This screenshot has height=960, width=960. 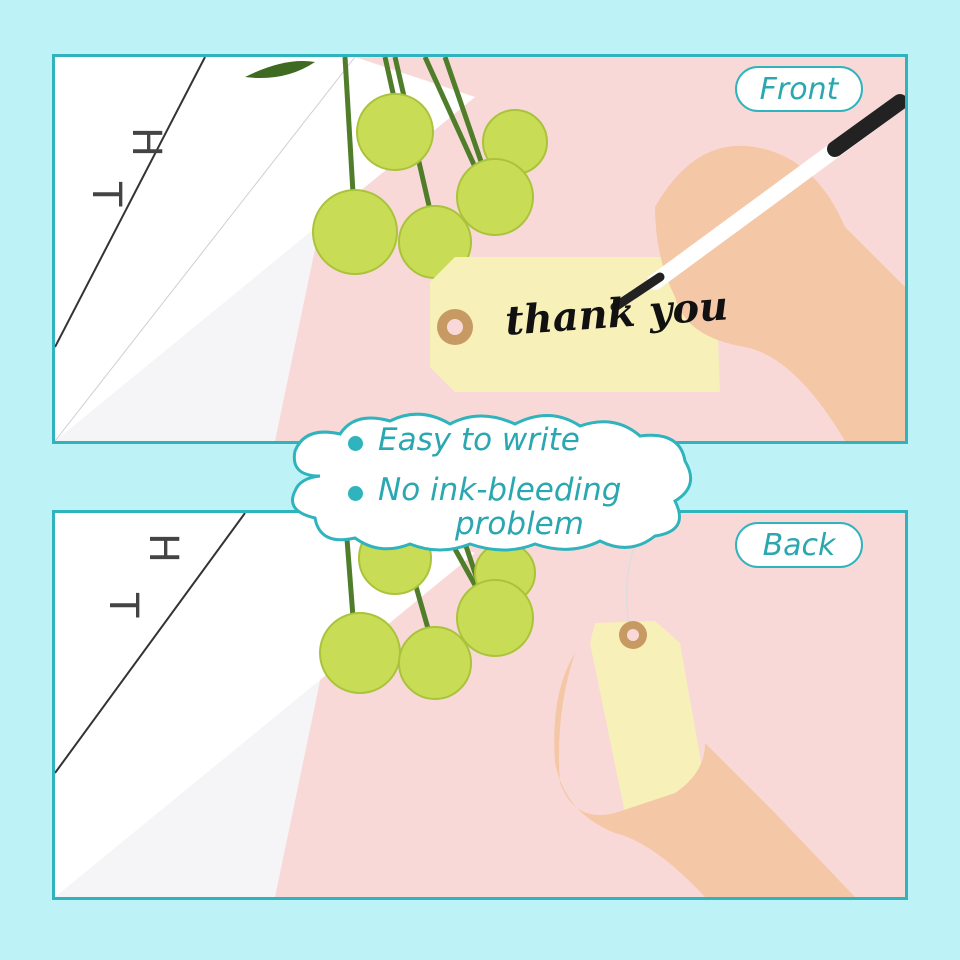 What do you see at coordinates (500, 490) in the screenshot?
I see `feature-no-ink-bleeding: No ink-bleeding` at bounding box center [500, 490].